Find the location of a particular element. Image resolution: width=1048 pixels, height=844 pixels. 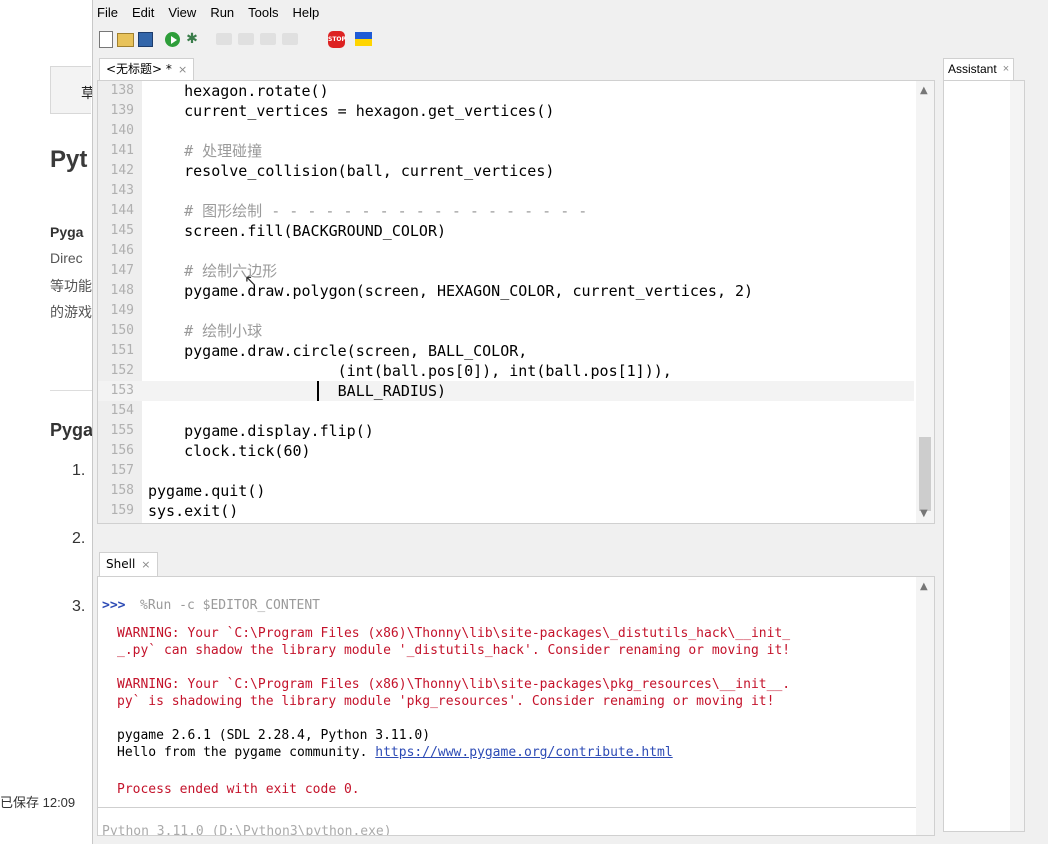

code-line: 146 is located at coordinates (506, 251).